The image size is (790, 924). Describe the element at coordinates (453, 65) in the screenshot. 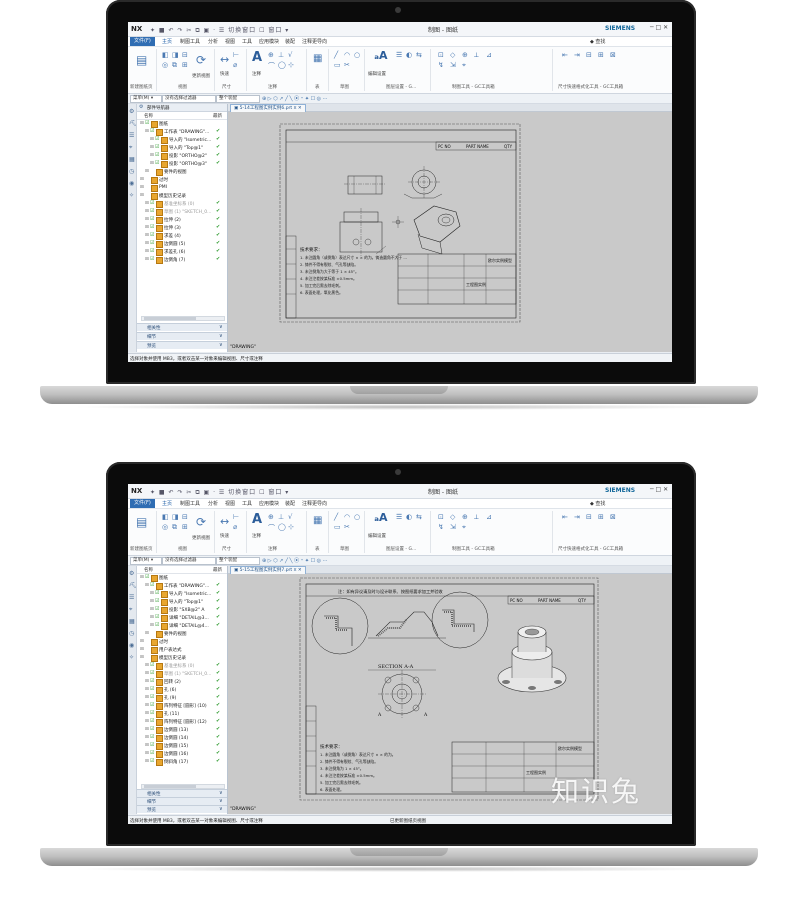

I see `gc-tool-7-icon: ⇲` at that location.